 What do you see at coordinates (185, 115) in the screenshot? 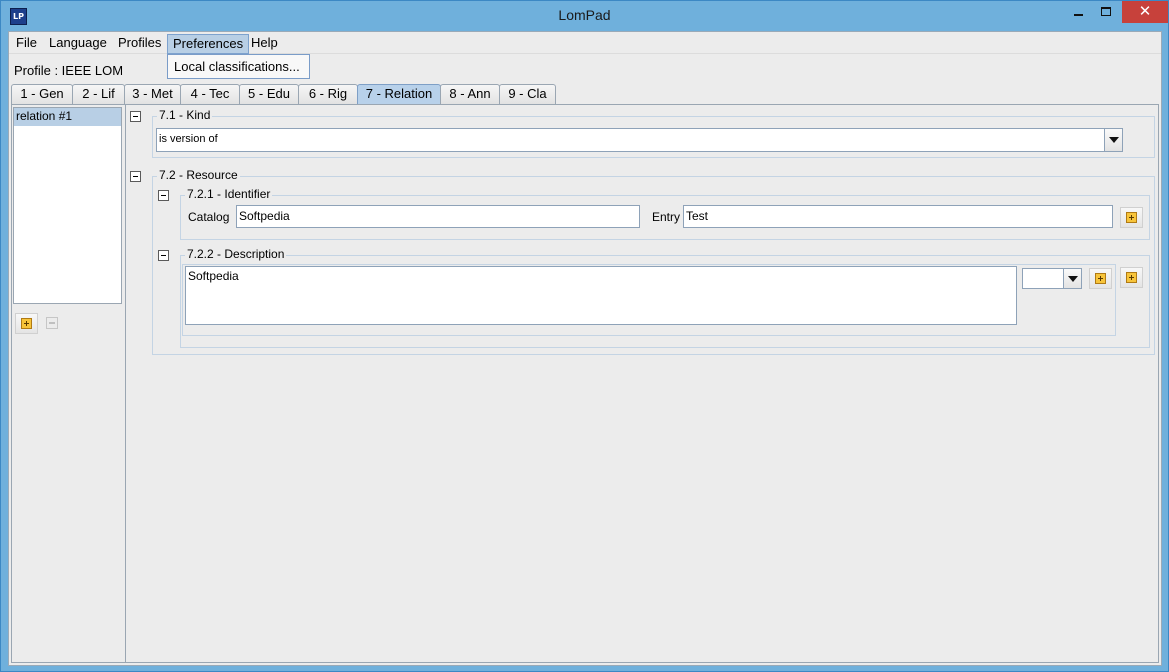
I see `kind-legend: 7.1 - Kind` at bounding box center [185, 115].